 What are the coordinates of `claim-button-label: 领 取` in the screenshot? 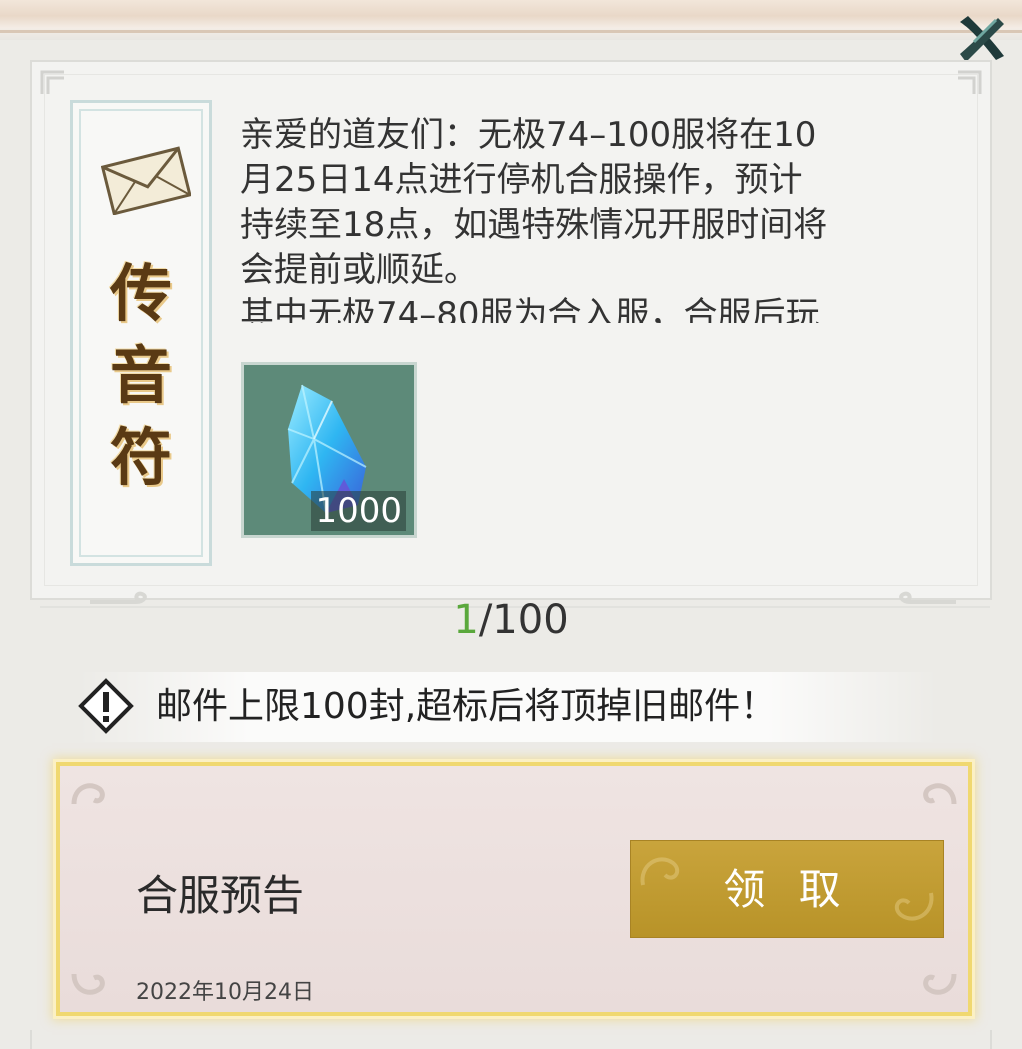 It's located at (787, 889).